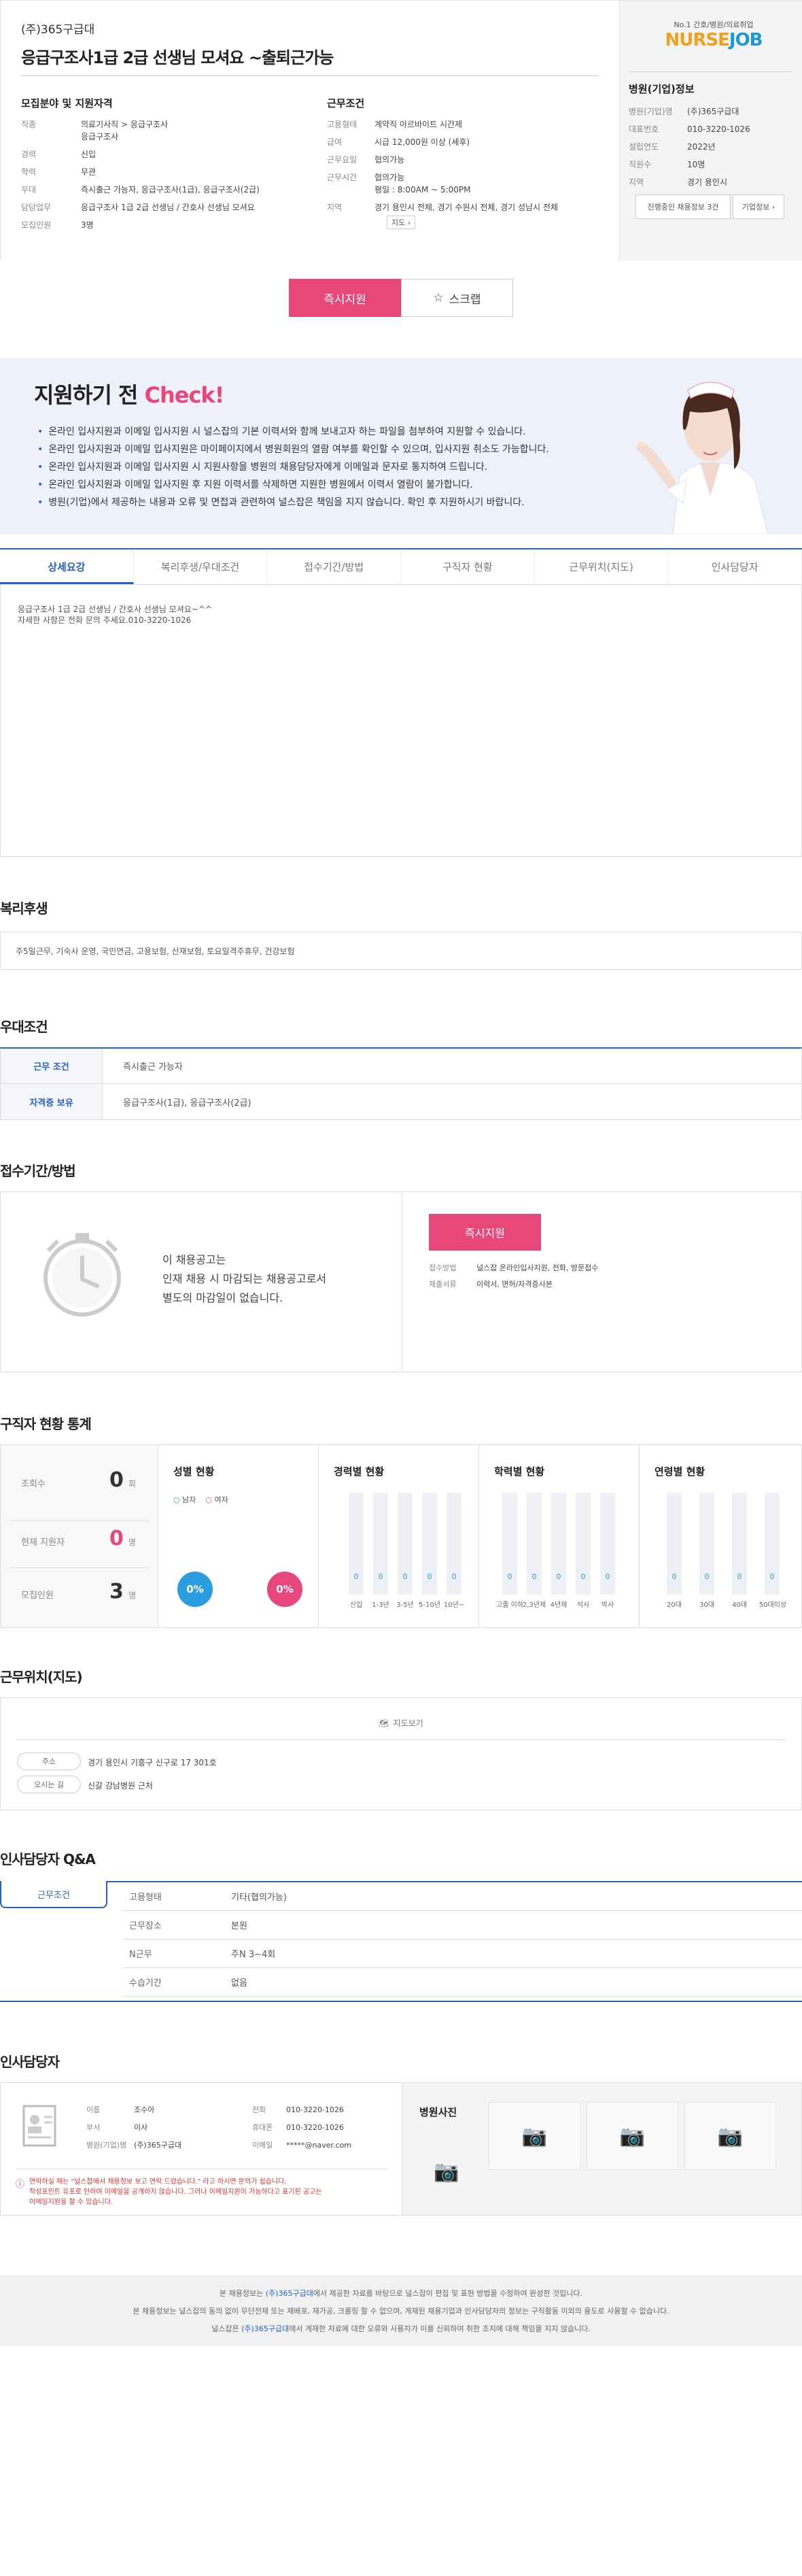  I want to click on table-row: 수습기간 없음, so click(462, 1982).